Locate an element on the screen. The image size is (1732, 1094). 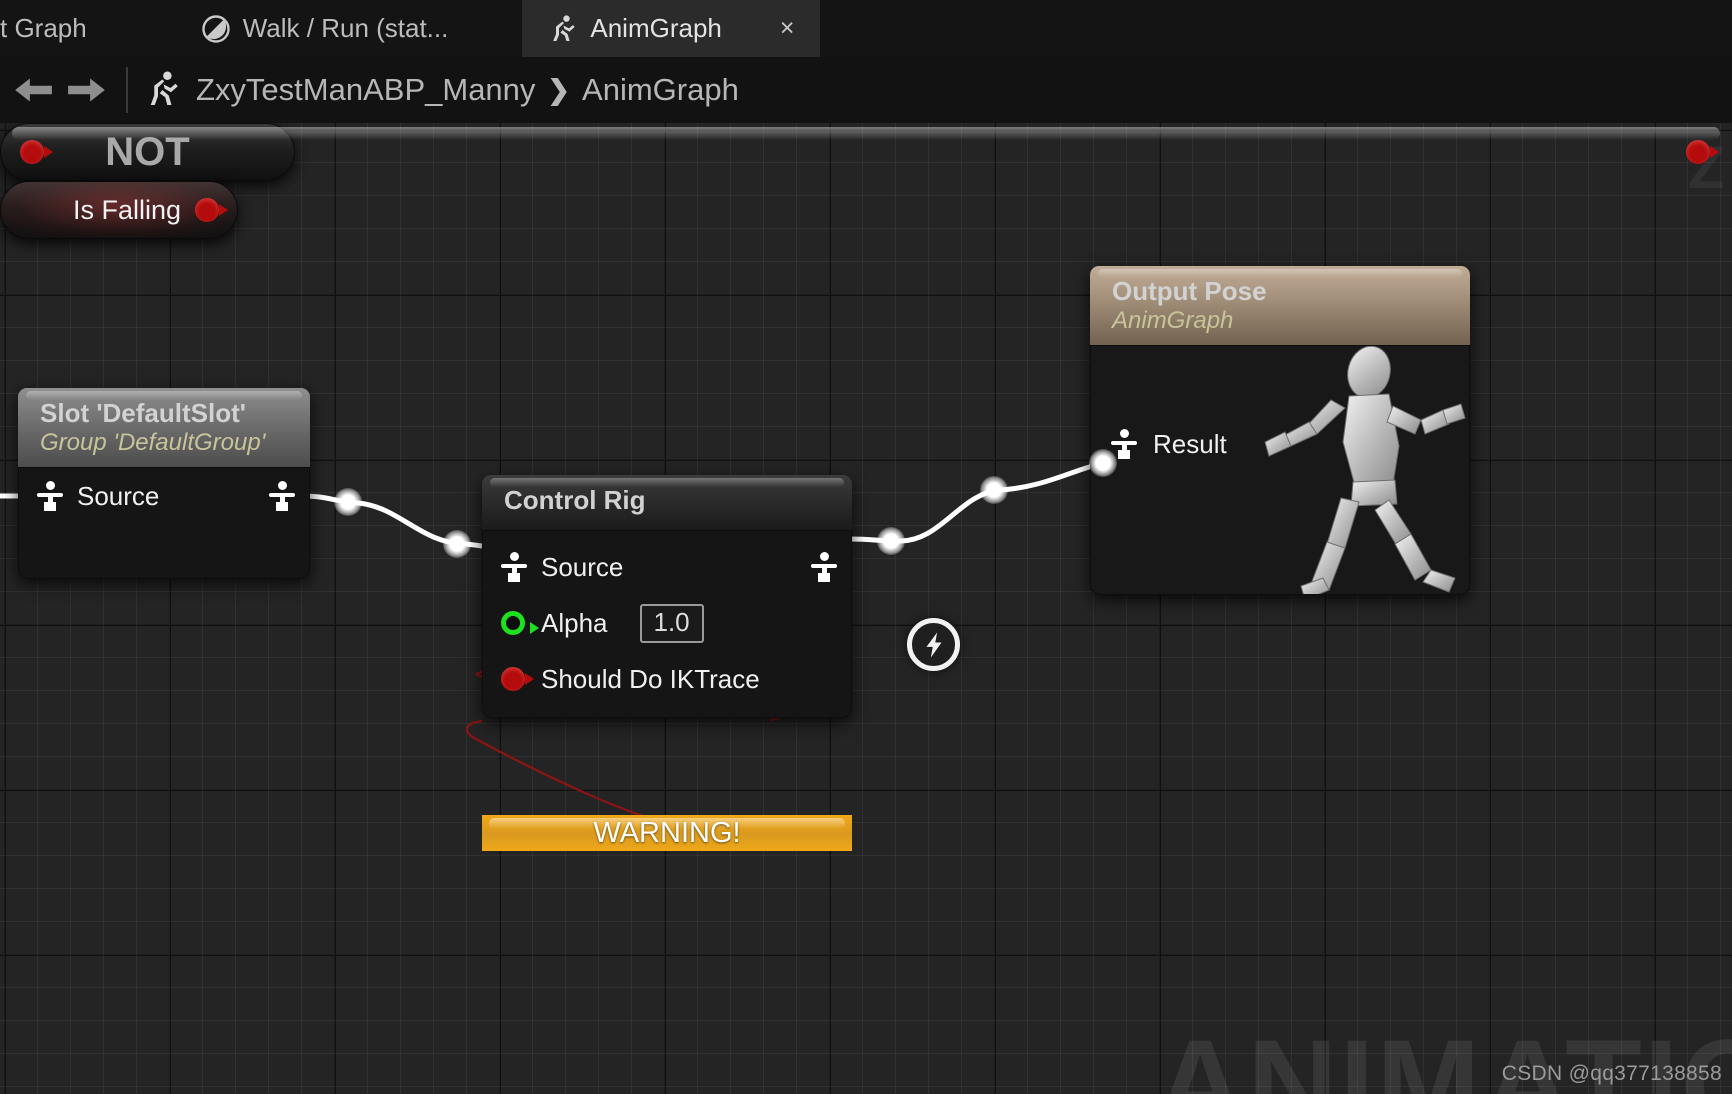
pin-row-source: Source is located at coordinates (669, 567).